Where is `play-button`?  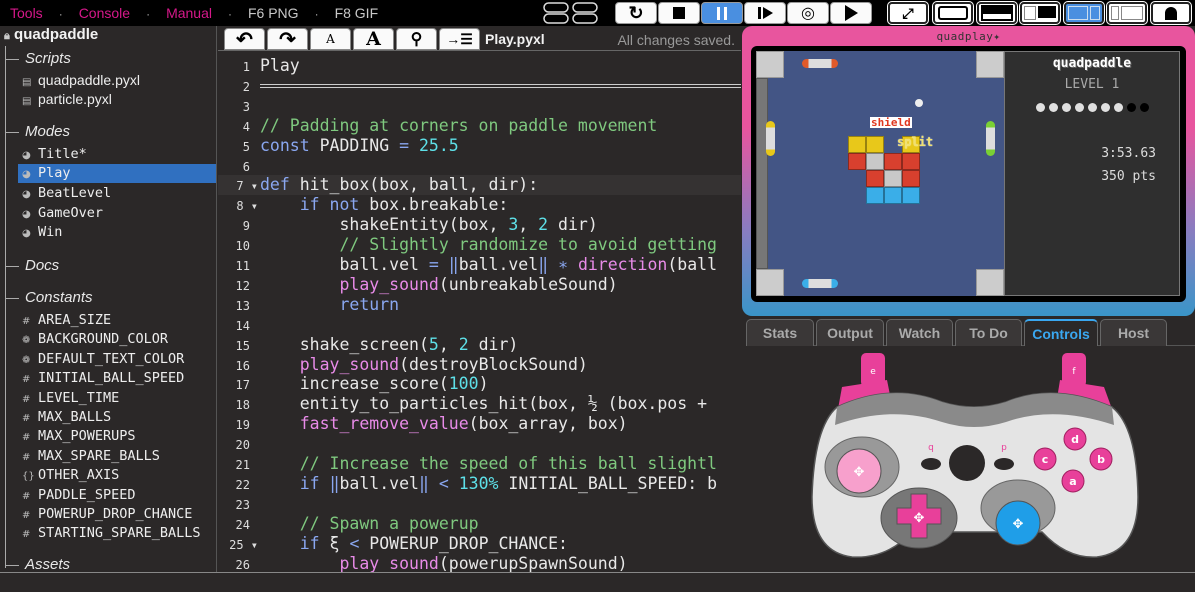
play-button is located at coordinates (851, 13).